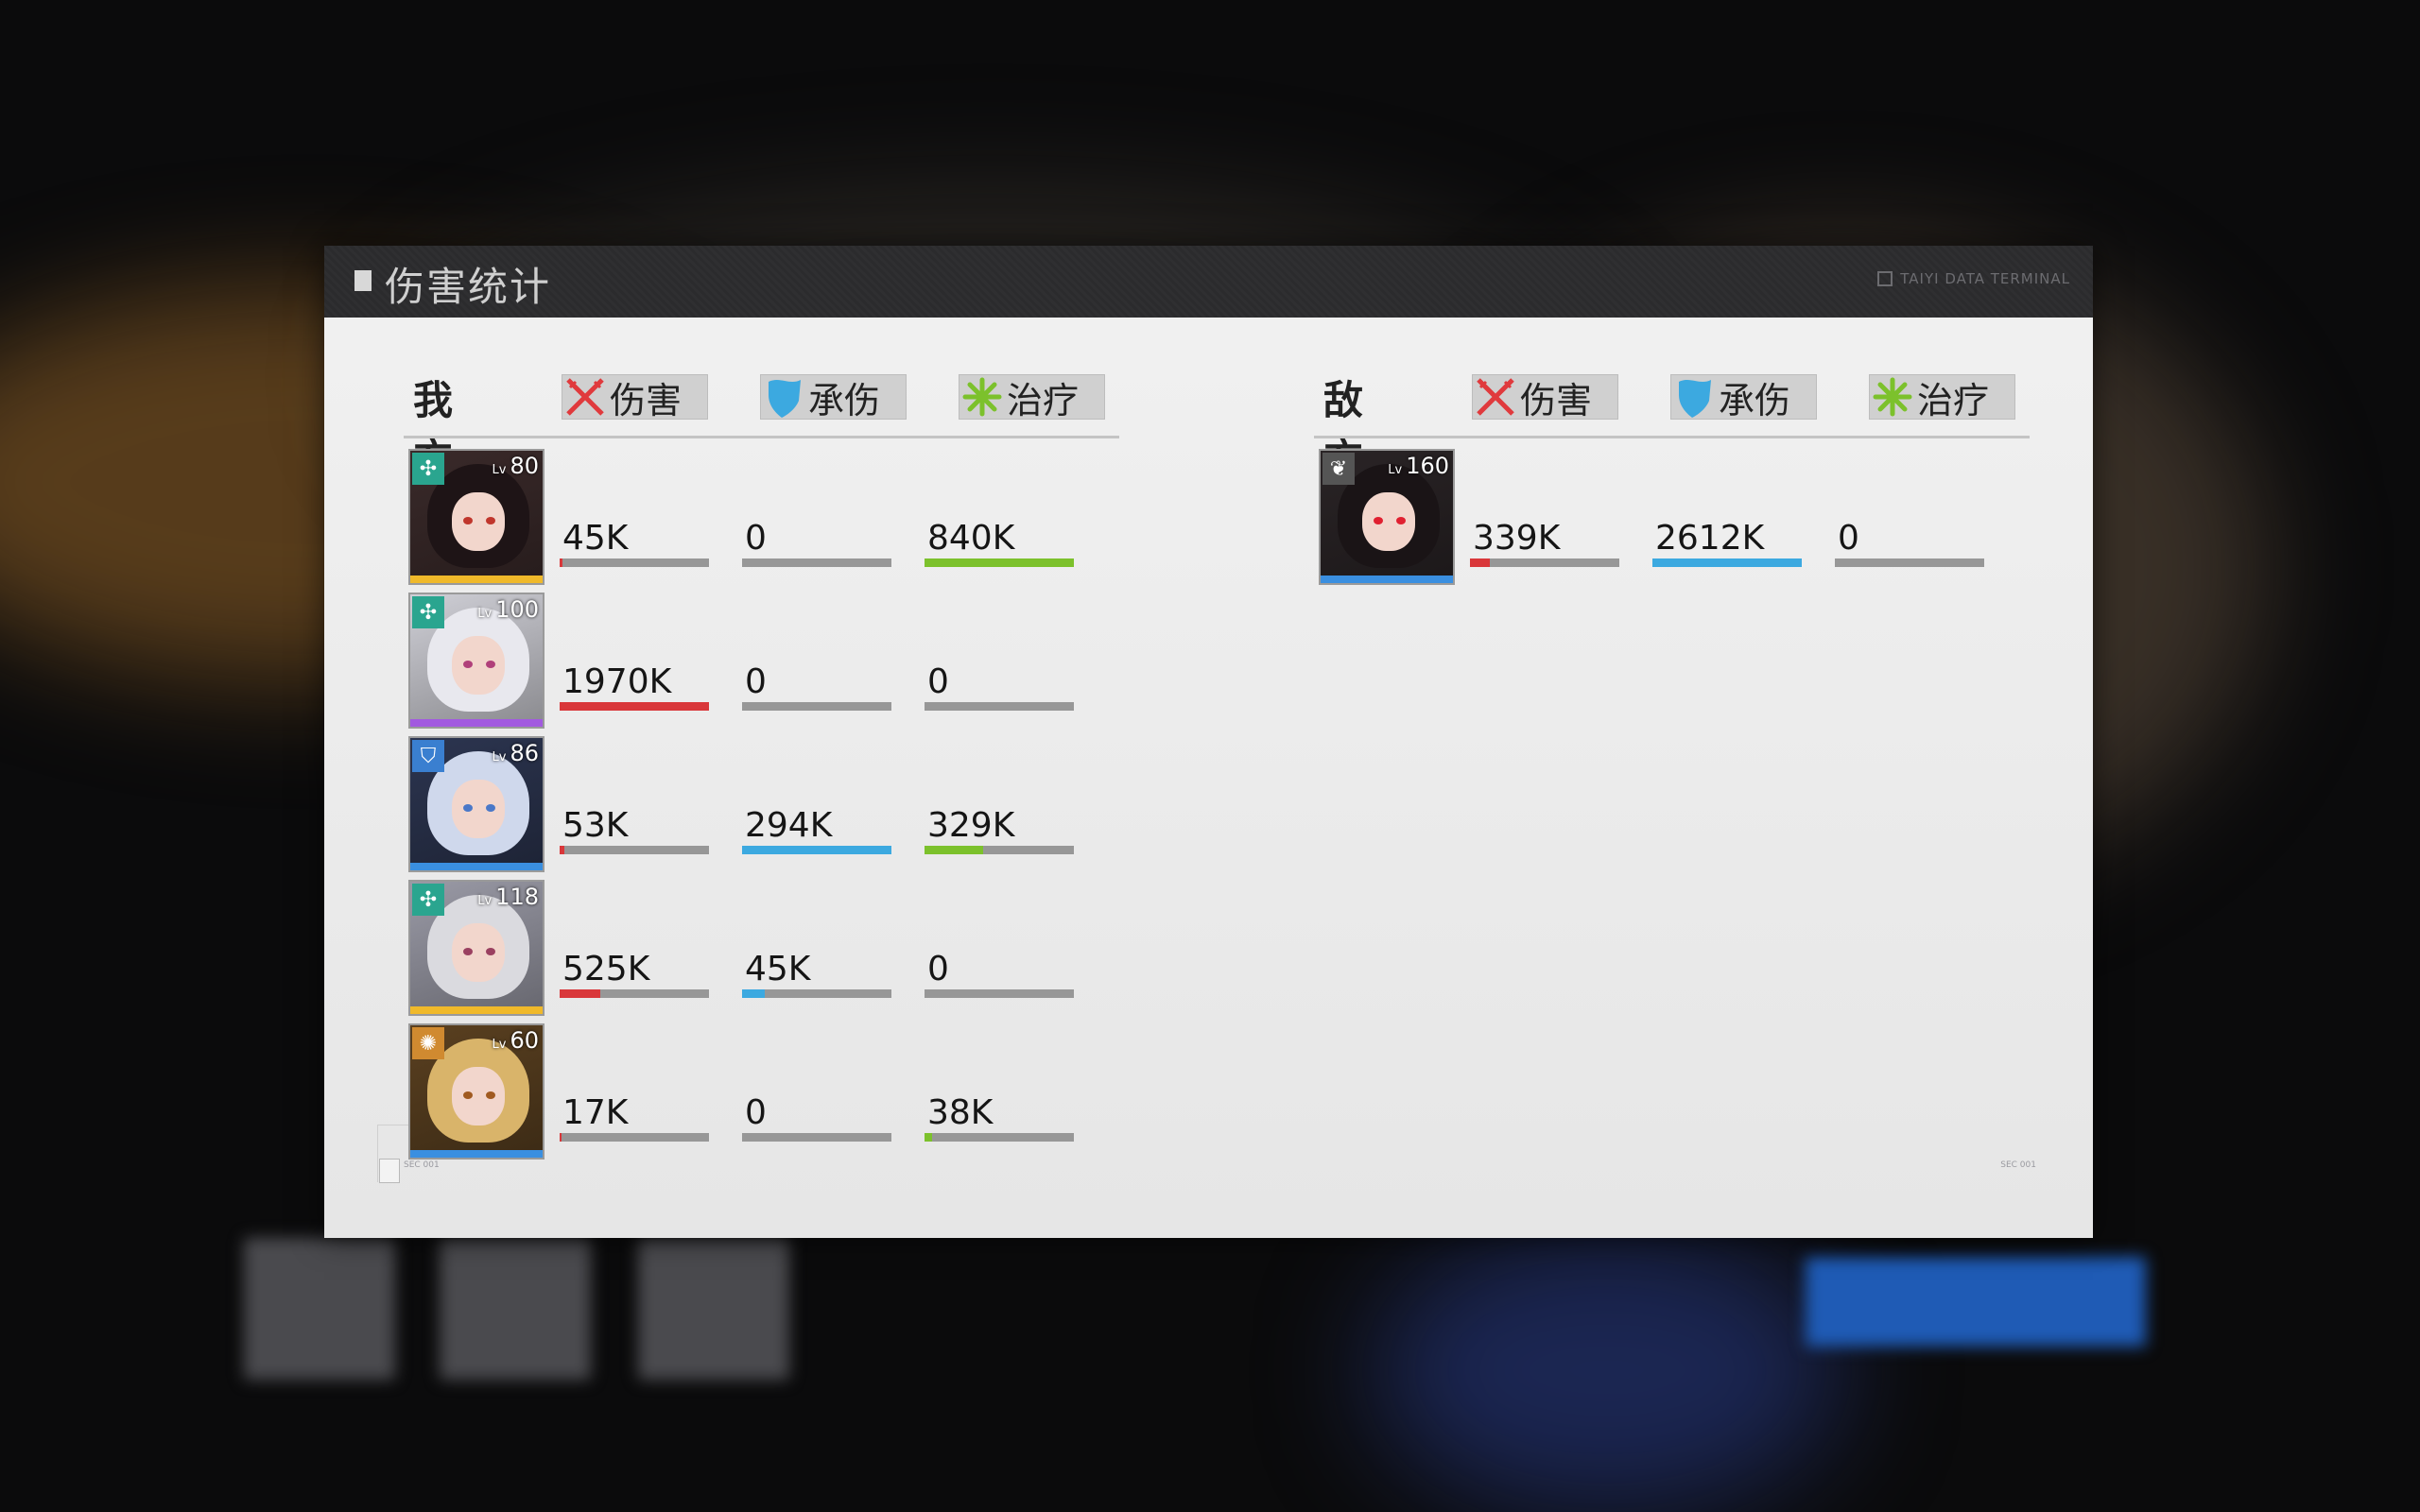  Describe the element at coordinates (1985, 278) in the screenshot. I see `terminal-text: TAIYI DATA TERMINAL` at that location.